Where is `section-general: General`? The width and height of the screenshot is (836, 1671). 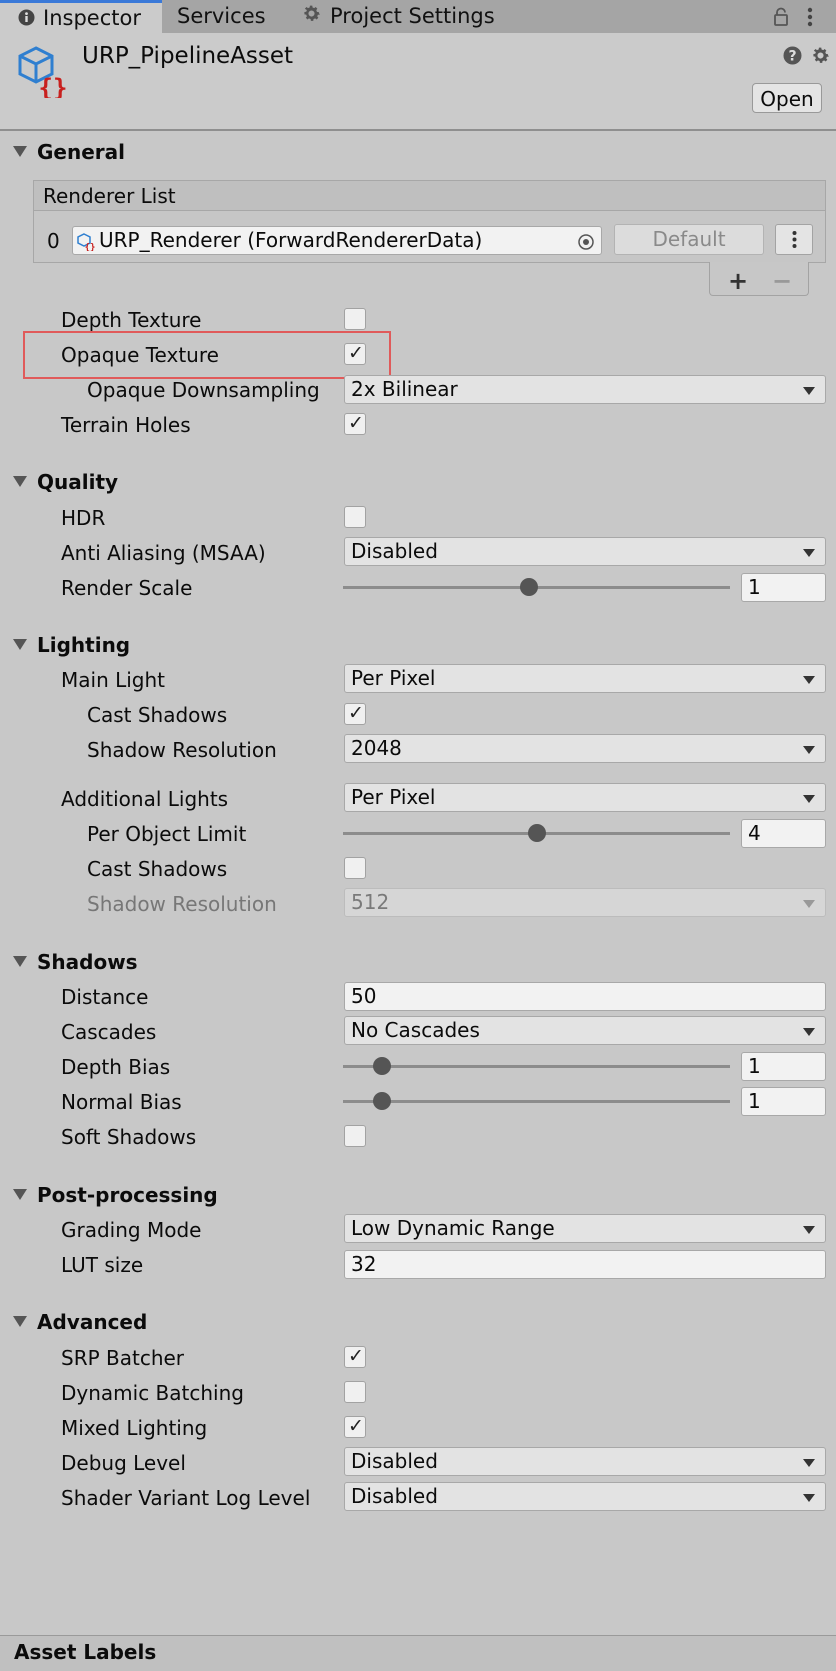 section-general: General is located at coordinates (62, 152).